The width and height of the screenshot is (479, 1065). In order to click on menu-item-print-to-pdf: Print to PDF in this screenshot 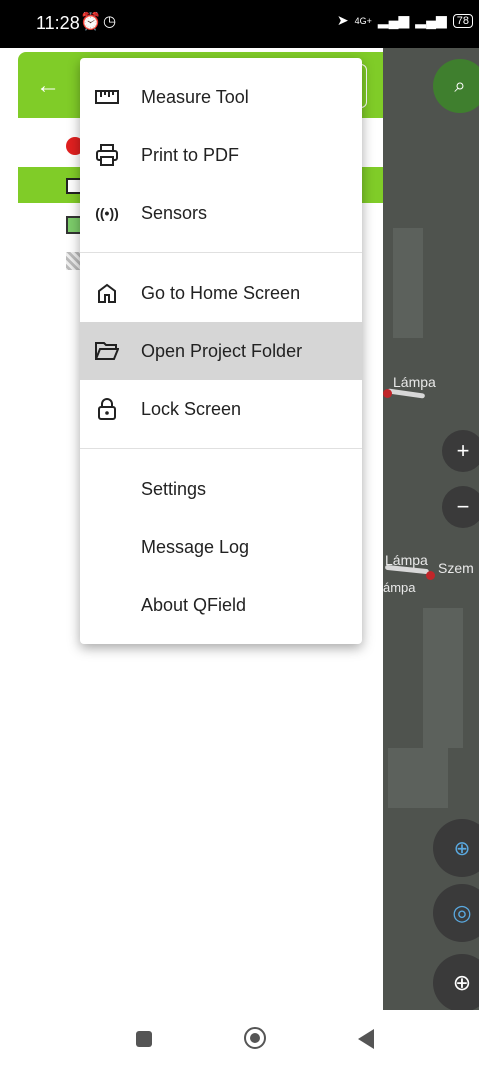, I will do `click(221, 155)`.